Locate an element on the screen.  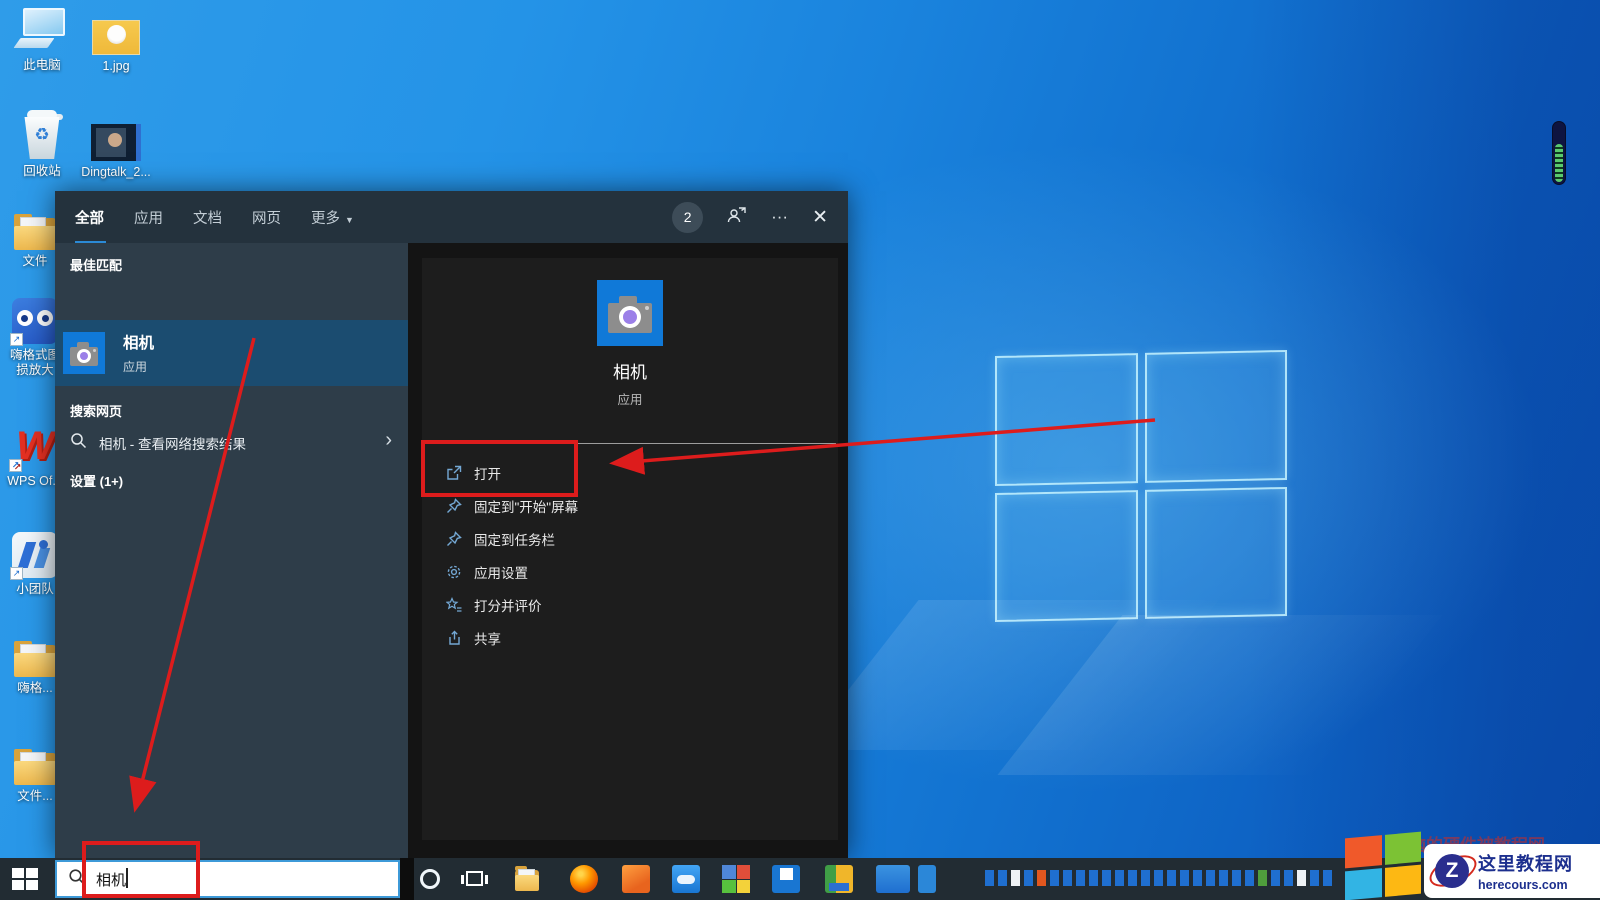
annotation-box-open is located at coordinates (499, 468).